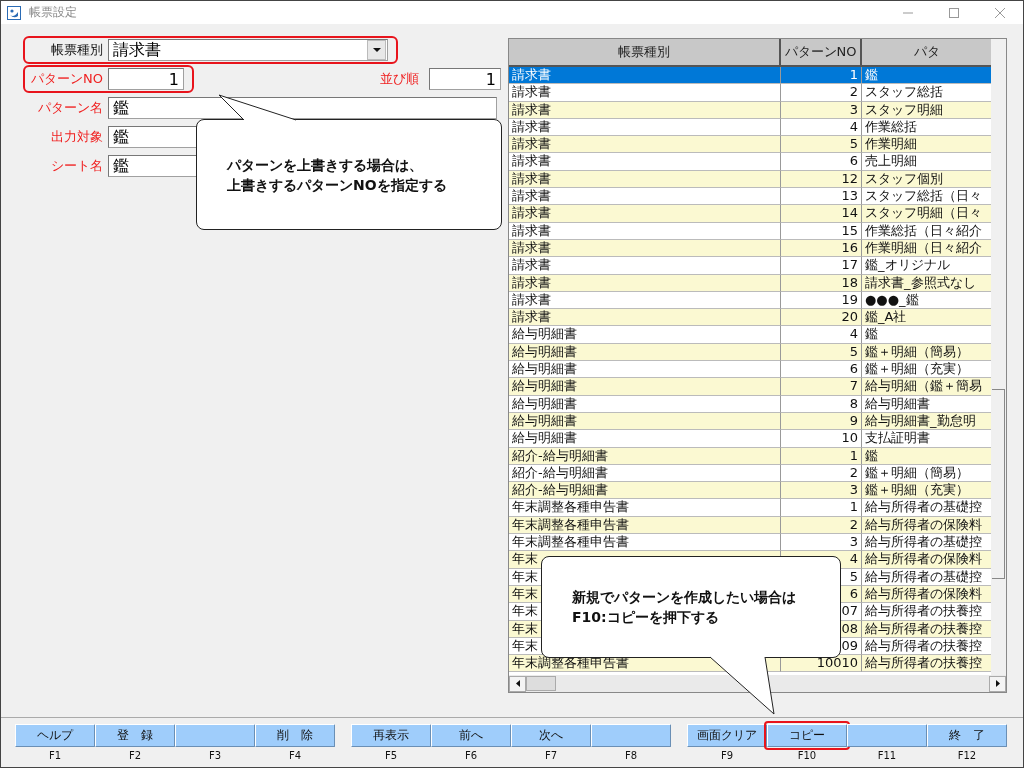  Describe the element at coordinates (645, 53) in the screenshot. I see `column-header: 帳票種別` at that location.